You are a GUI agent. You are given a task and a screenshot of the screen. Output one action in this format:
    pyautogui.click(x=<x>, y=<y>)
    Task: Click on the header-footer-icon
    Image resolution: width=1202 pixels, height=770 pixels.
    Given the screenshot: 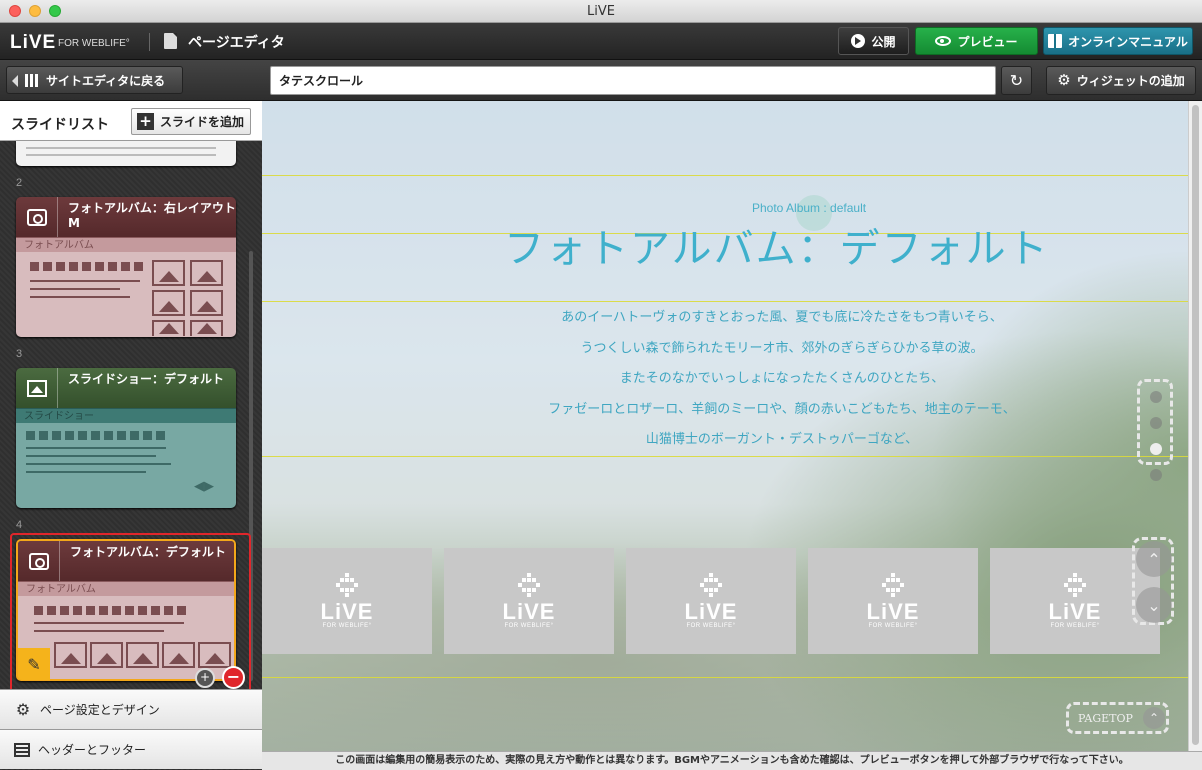 What is the action you would take?
    pyautogui.click(x=22, y=749)
    